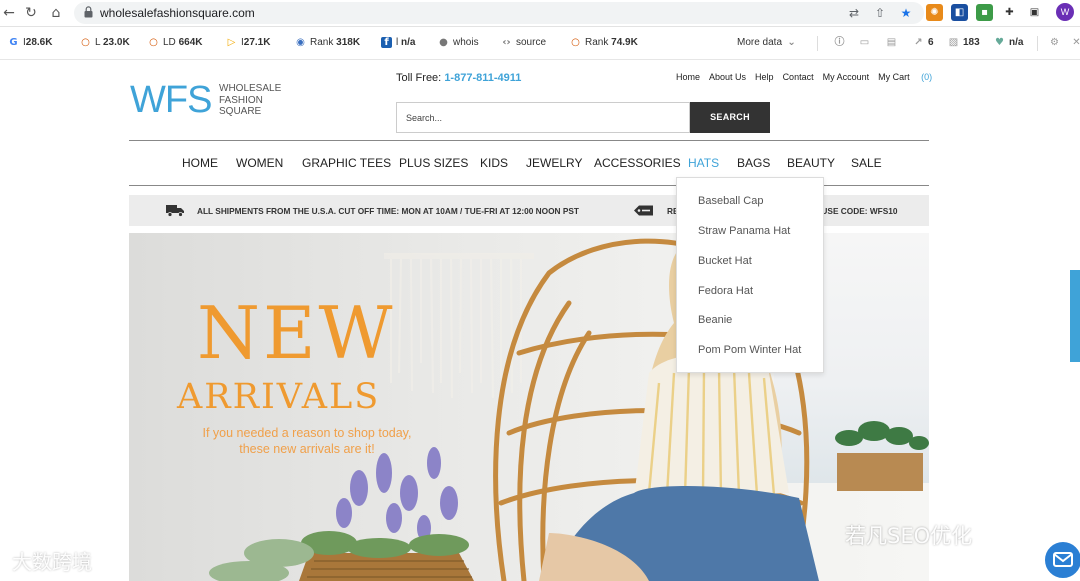  I want to click on page-icon: ▤, so click(891, 42).